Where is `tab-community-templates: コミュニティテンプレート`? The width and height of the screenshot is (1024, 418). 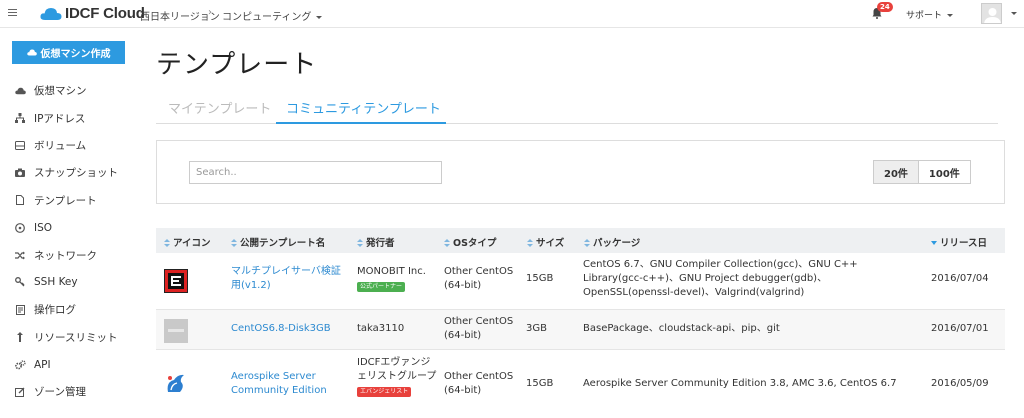
tab-community-templates: コミュニティテンプレート is located at coordinates (363, 107).